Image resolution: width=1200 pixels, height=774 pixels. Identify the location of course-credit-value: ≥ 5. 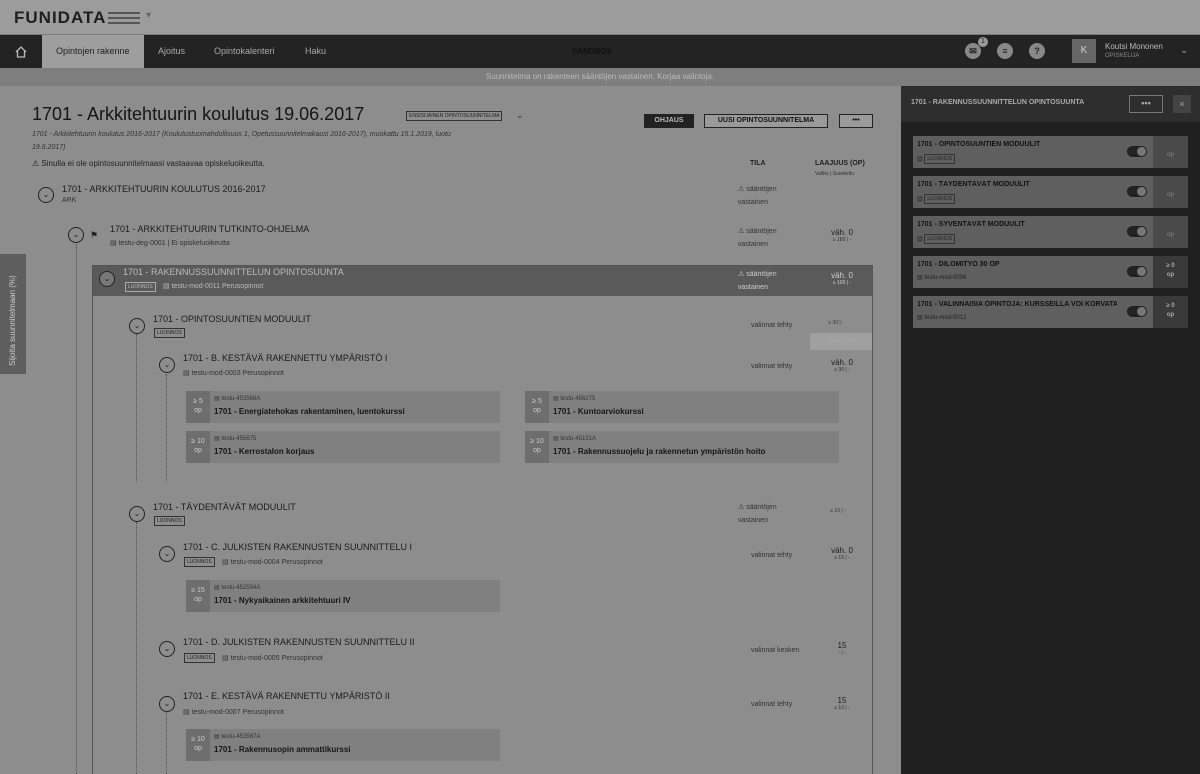
(198, 401).